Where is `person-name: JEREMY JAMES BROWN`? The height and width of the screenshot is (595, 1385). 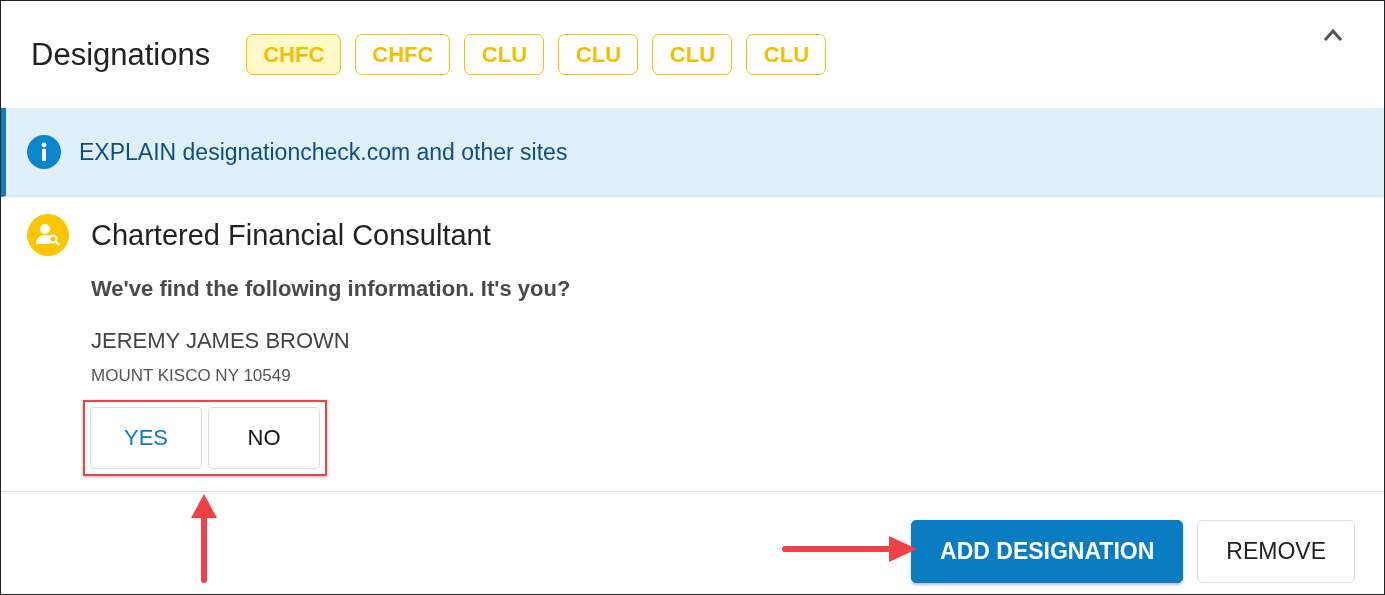
person-name: JEREMY JAMES BROWN is located at coordinates (221, 341).